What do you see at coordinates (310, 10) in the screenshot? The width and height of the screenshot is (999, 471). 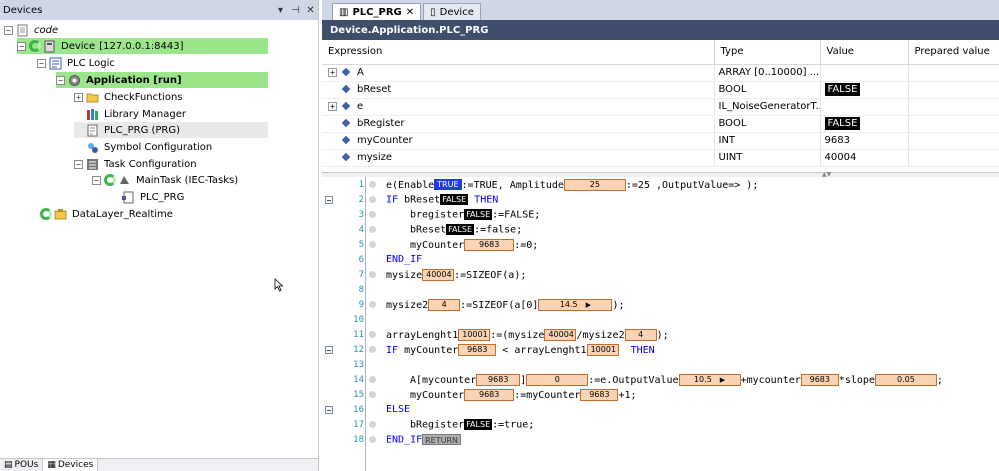 I see `panel-close-button: ✕` at bounding box center [310, 10].